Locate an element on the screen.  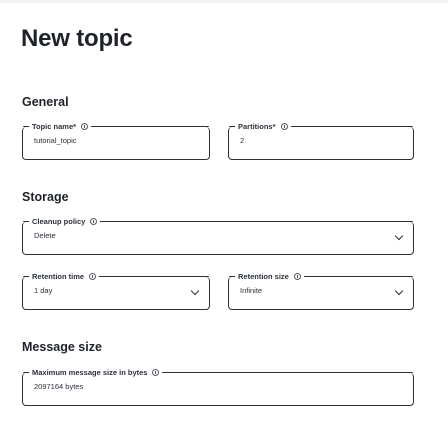
topic-name-input: tutorial_topic is located at coordinates (55, 140).